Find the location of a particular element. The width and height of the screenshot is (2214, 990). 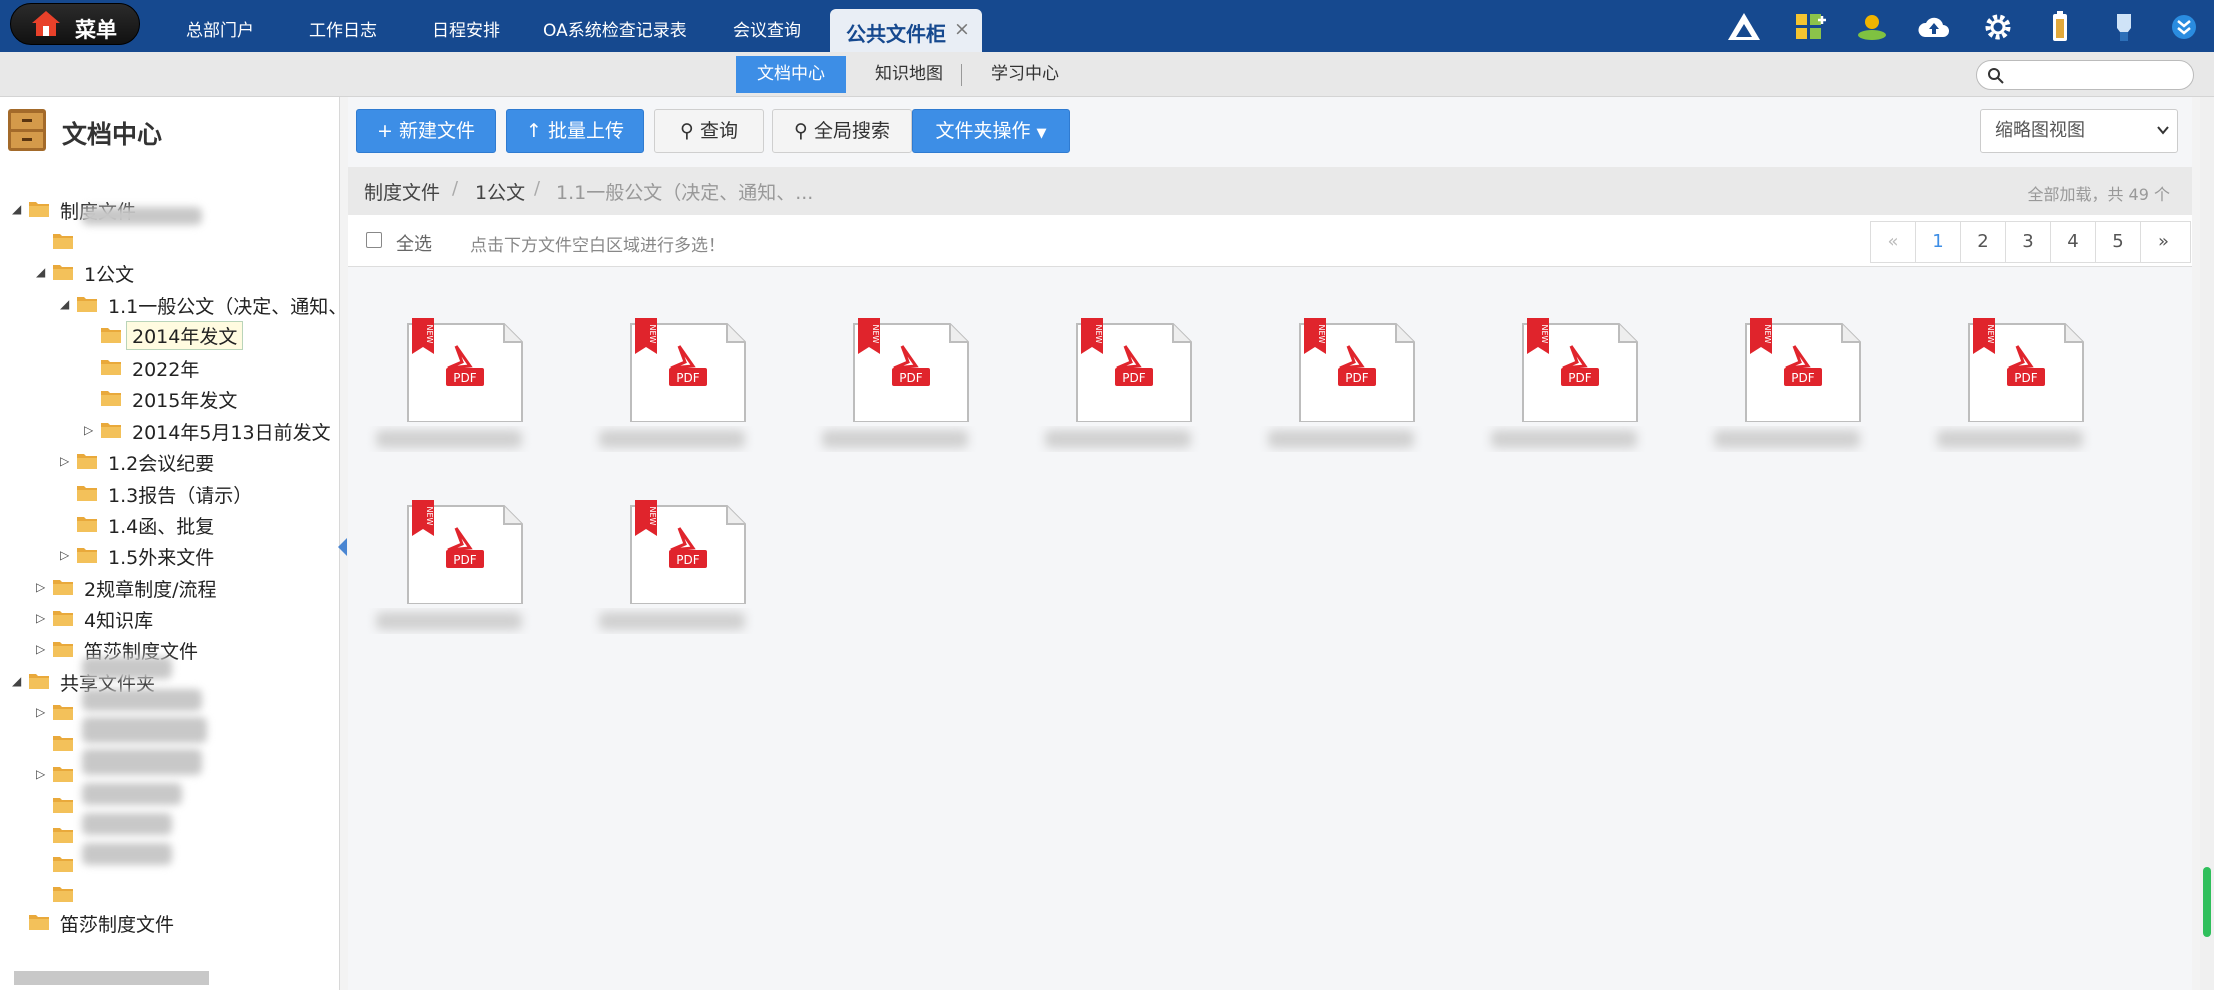

search-box is located at coordinates (2085, 75).